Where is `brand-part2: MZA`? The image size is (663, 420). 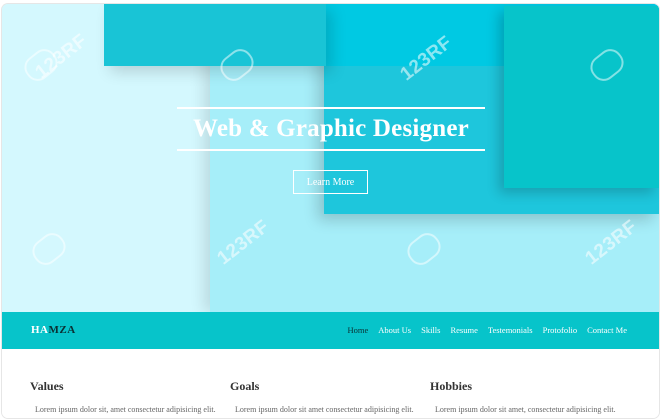 brand-part2: MZA is located at coordinates (62, 330).